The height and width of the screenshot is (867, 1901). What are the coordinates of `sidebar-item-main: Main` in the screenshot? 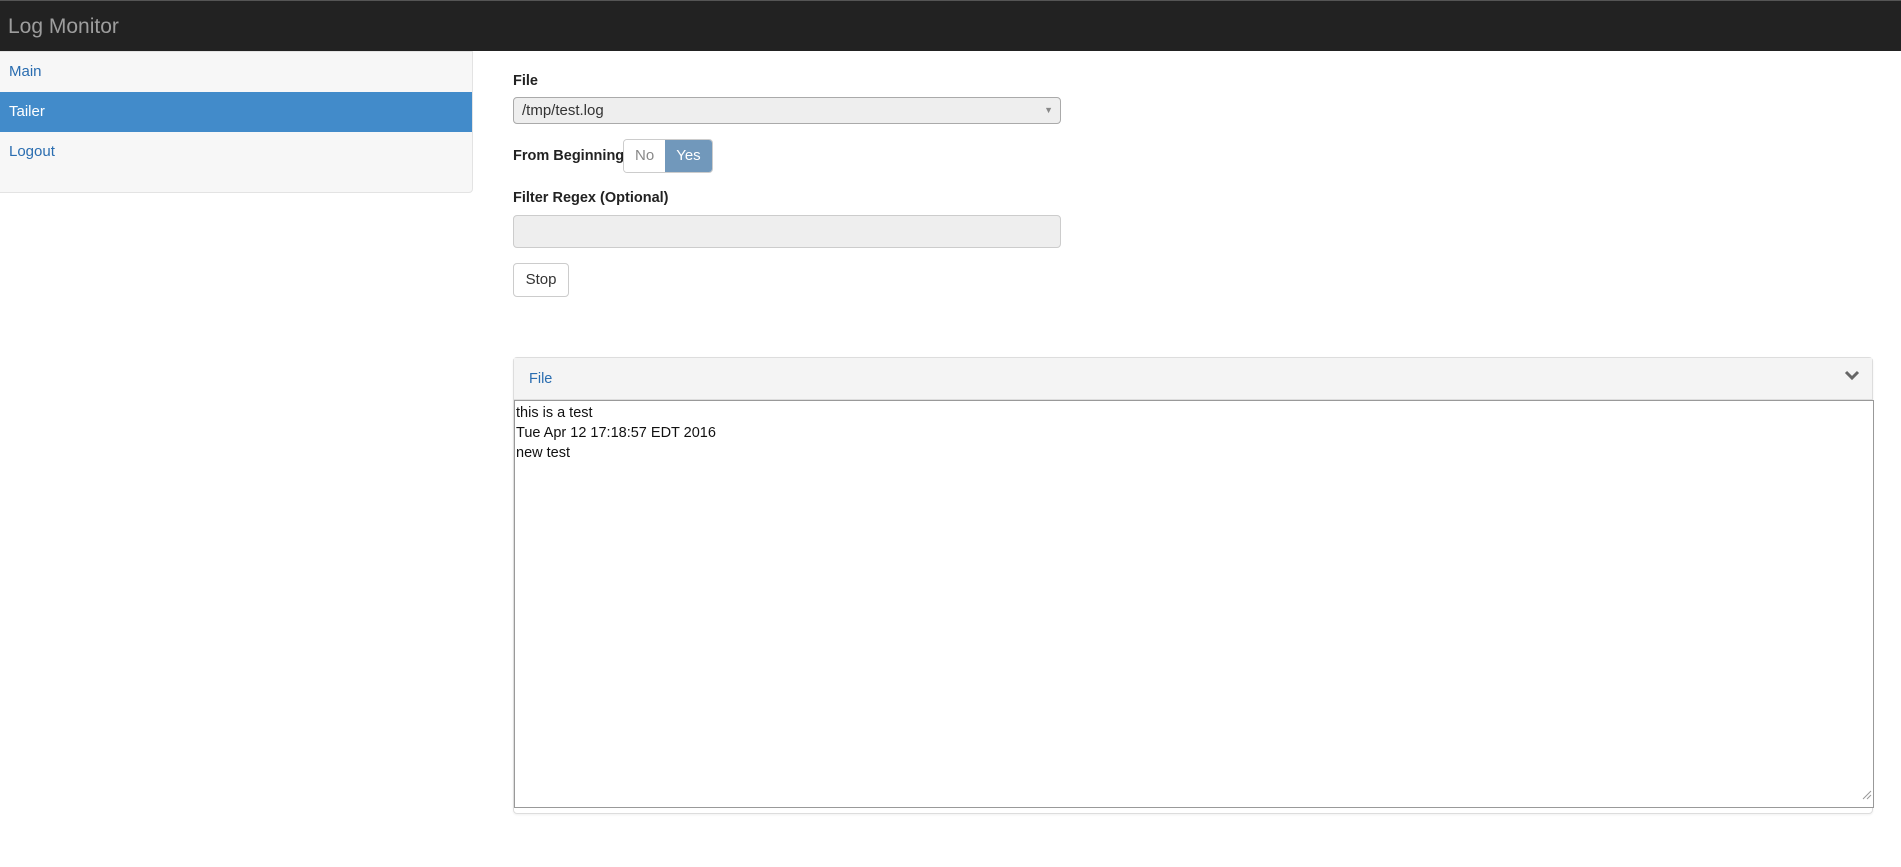 It's located at (236, 72).